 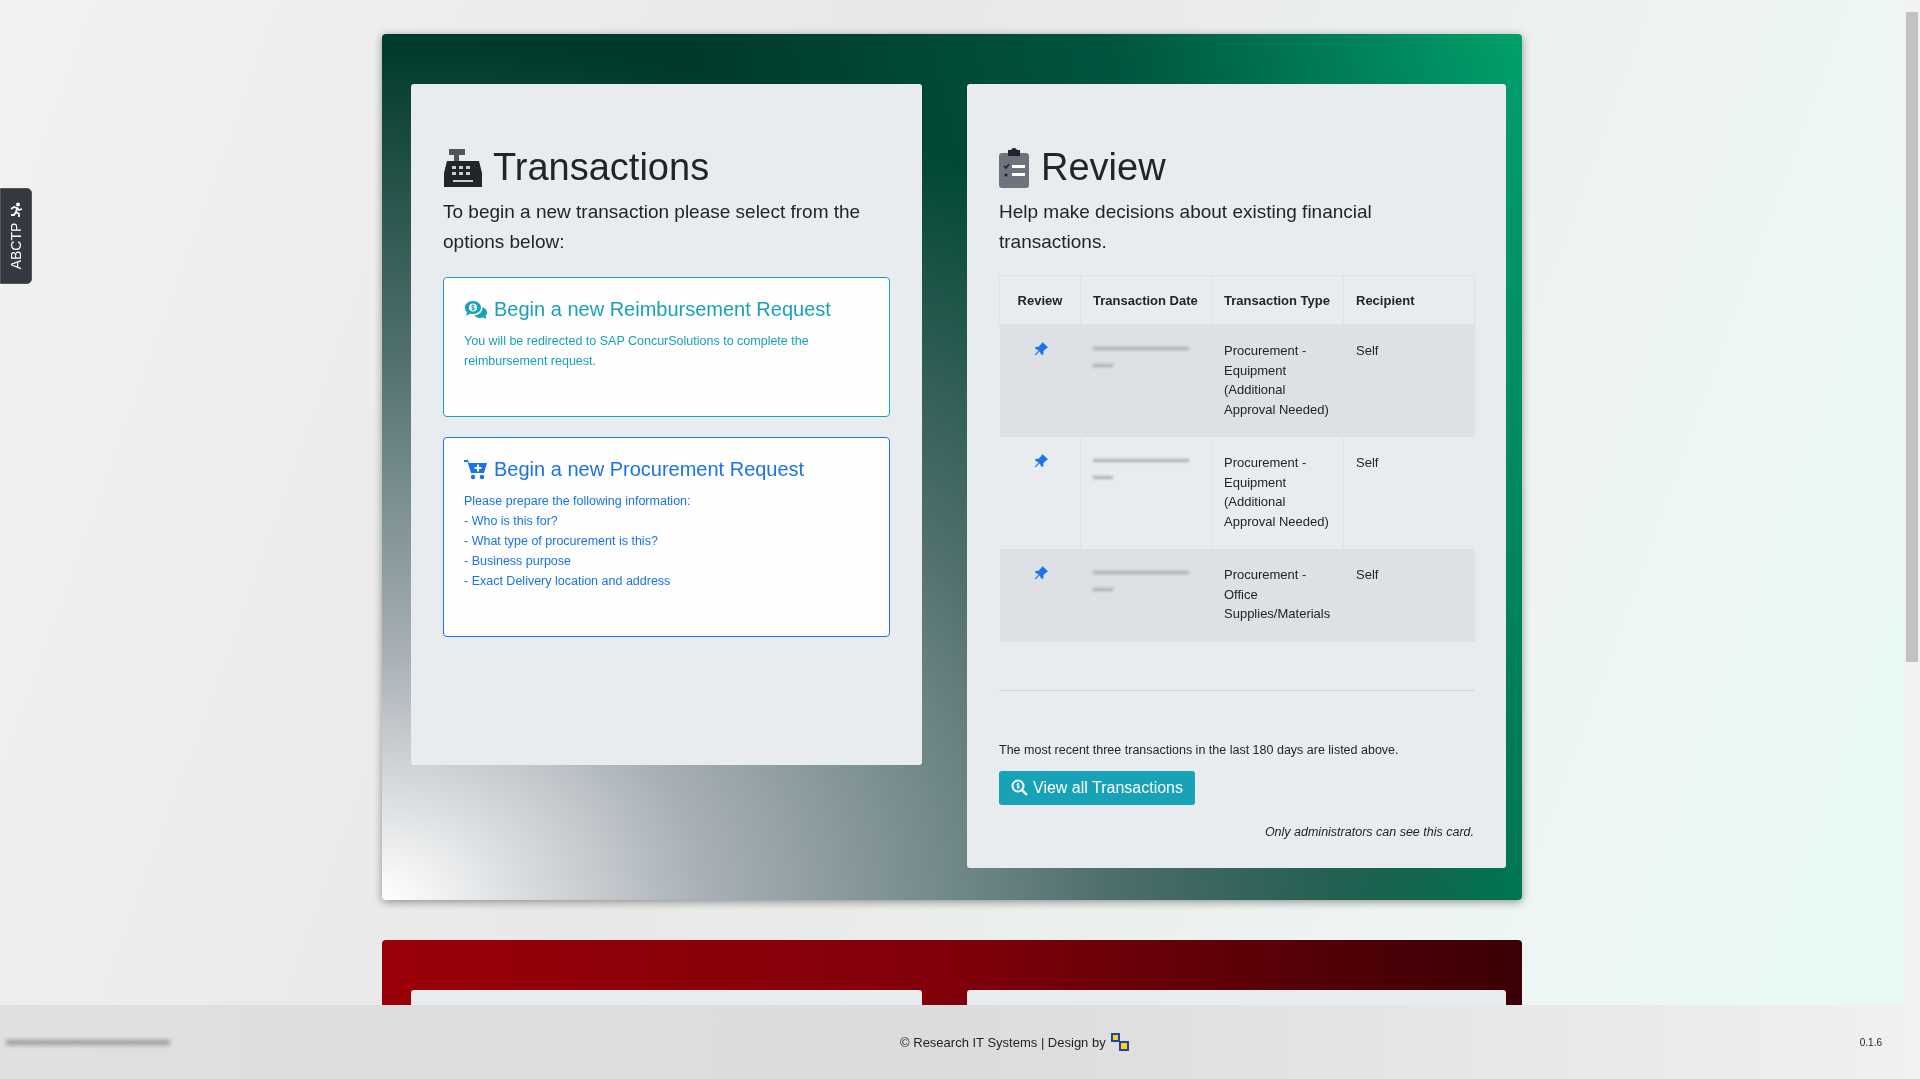 What do you see at coordinates (1103, 167) in the screenshot?
I see `card-title: Review` at bounding box center [1103, 167].